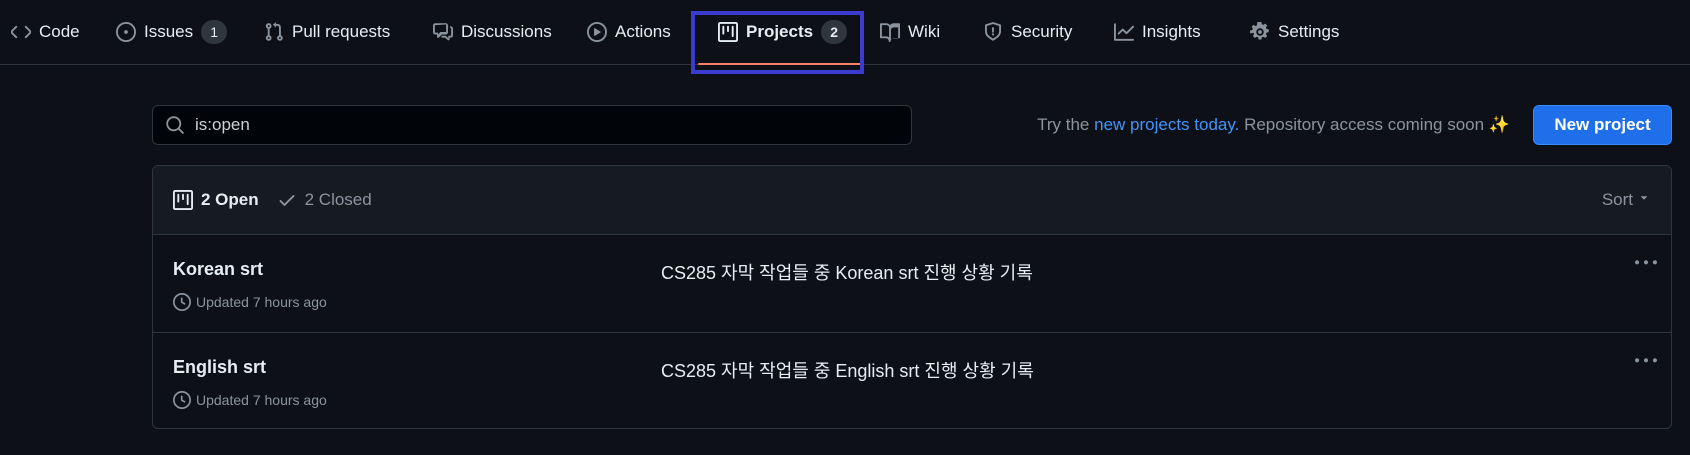 The height and width of the screenshot is (455, 1690). I want to click on search-icon, so click(175, 125).